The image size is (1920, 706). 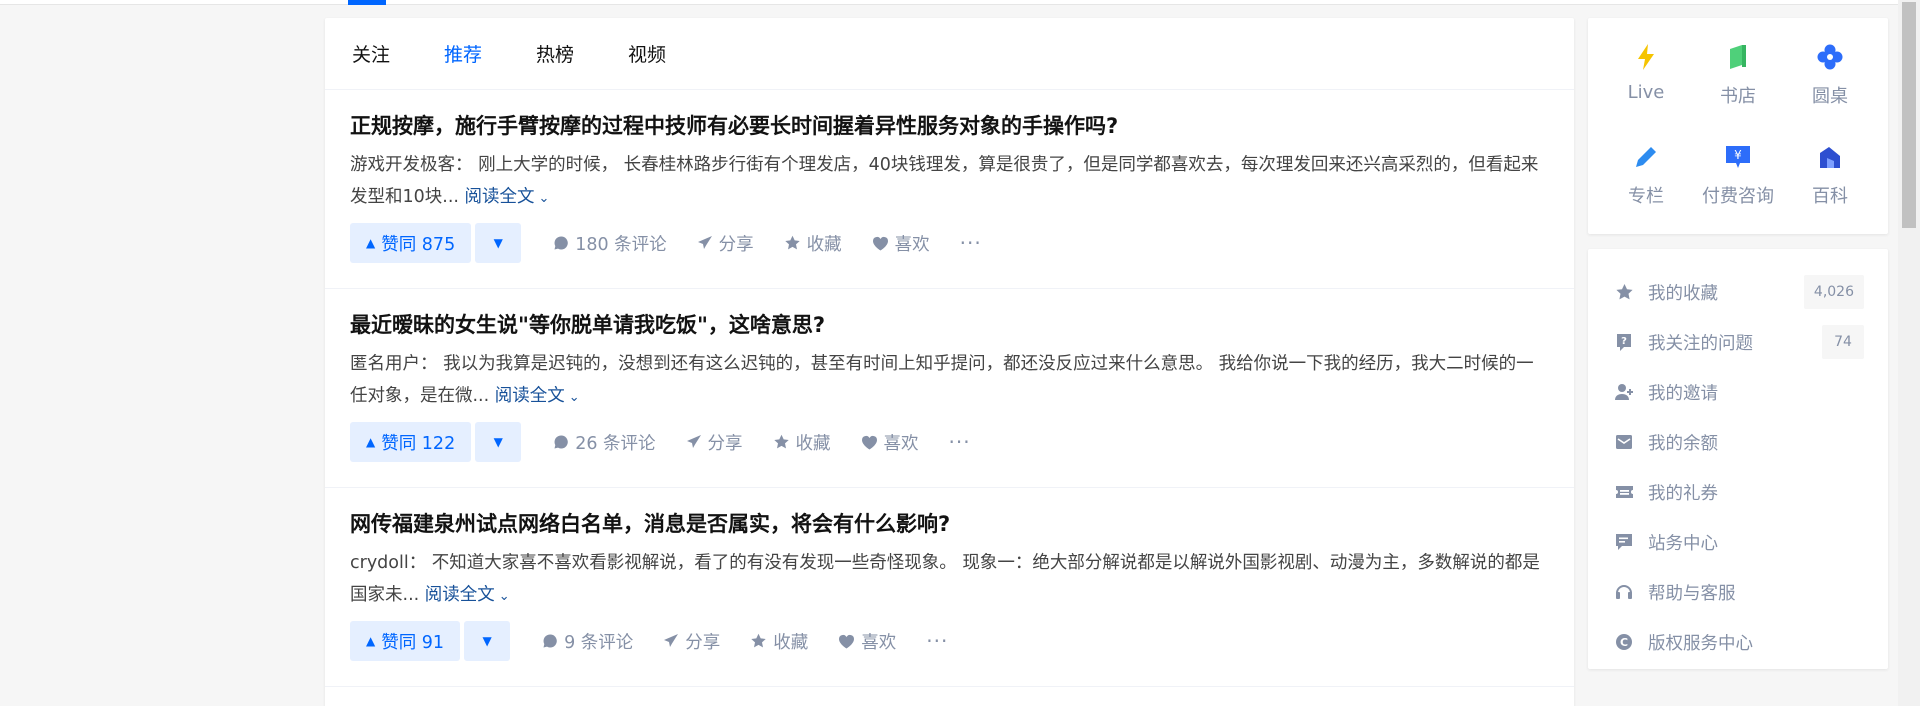 What do you see at coordinates (1738, 186) in the screenshot?
I see `shortcut-paid-consult: ¥ 付费咨询` at bounding box center [1738, 186].